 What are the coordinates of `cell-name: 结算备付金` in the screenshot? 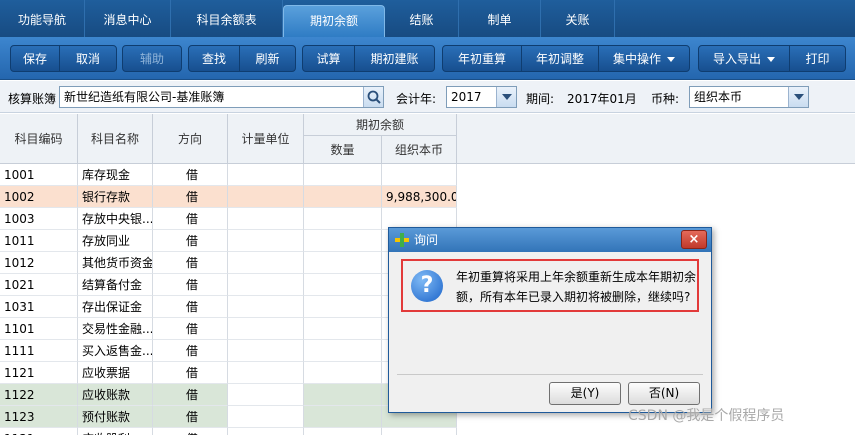 It's located at (115, 285).